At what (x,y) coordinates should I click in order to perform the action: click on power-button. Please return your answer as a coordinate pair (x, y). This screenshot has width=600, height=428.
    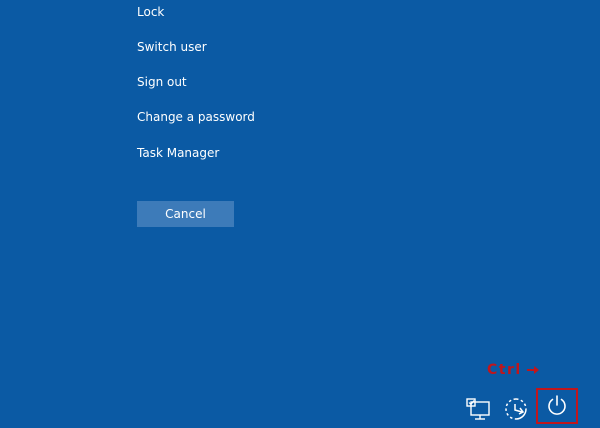
    Looking at the image, I should click on (557, 406).